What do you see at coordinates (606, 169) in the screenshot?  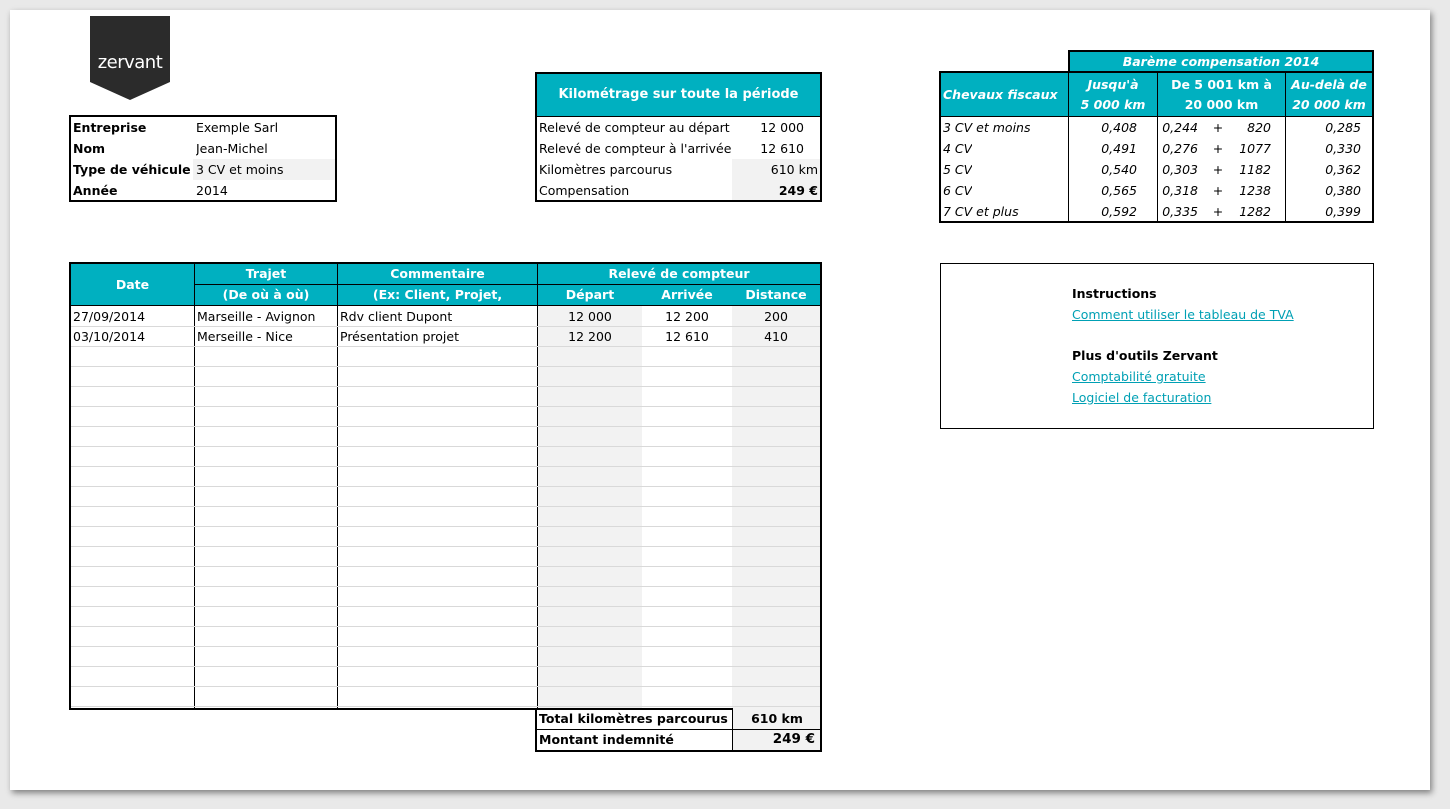 I see `kilometrage-label: Kilomètres parcourus` at bounding box center [606, 169].